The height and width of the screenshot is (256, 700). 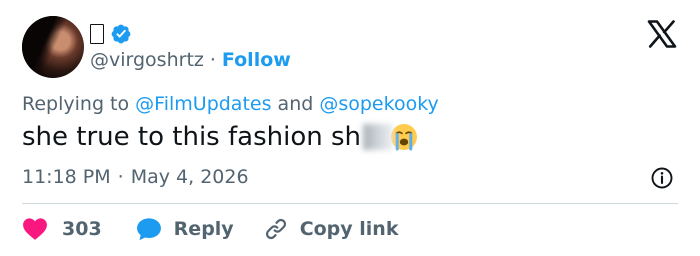 I want to click on reply-label: Reply, so click(x=203, y=229).